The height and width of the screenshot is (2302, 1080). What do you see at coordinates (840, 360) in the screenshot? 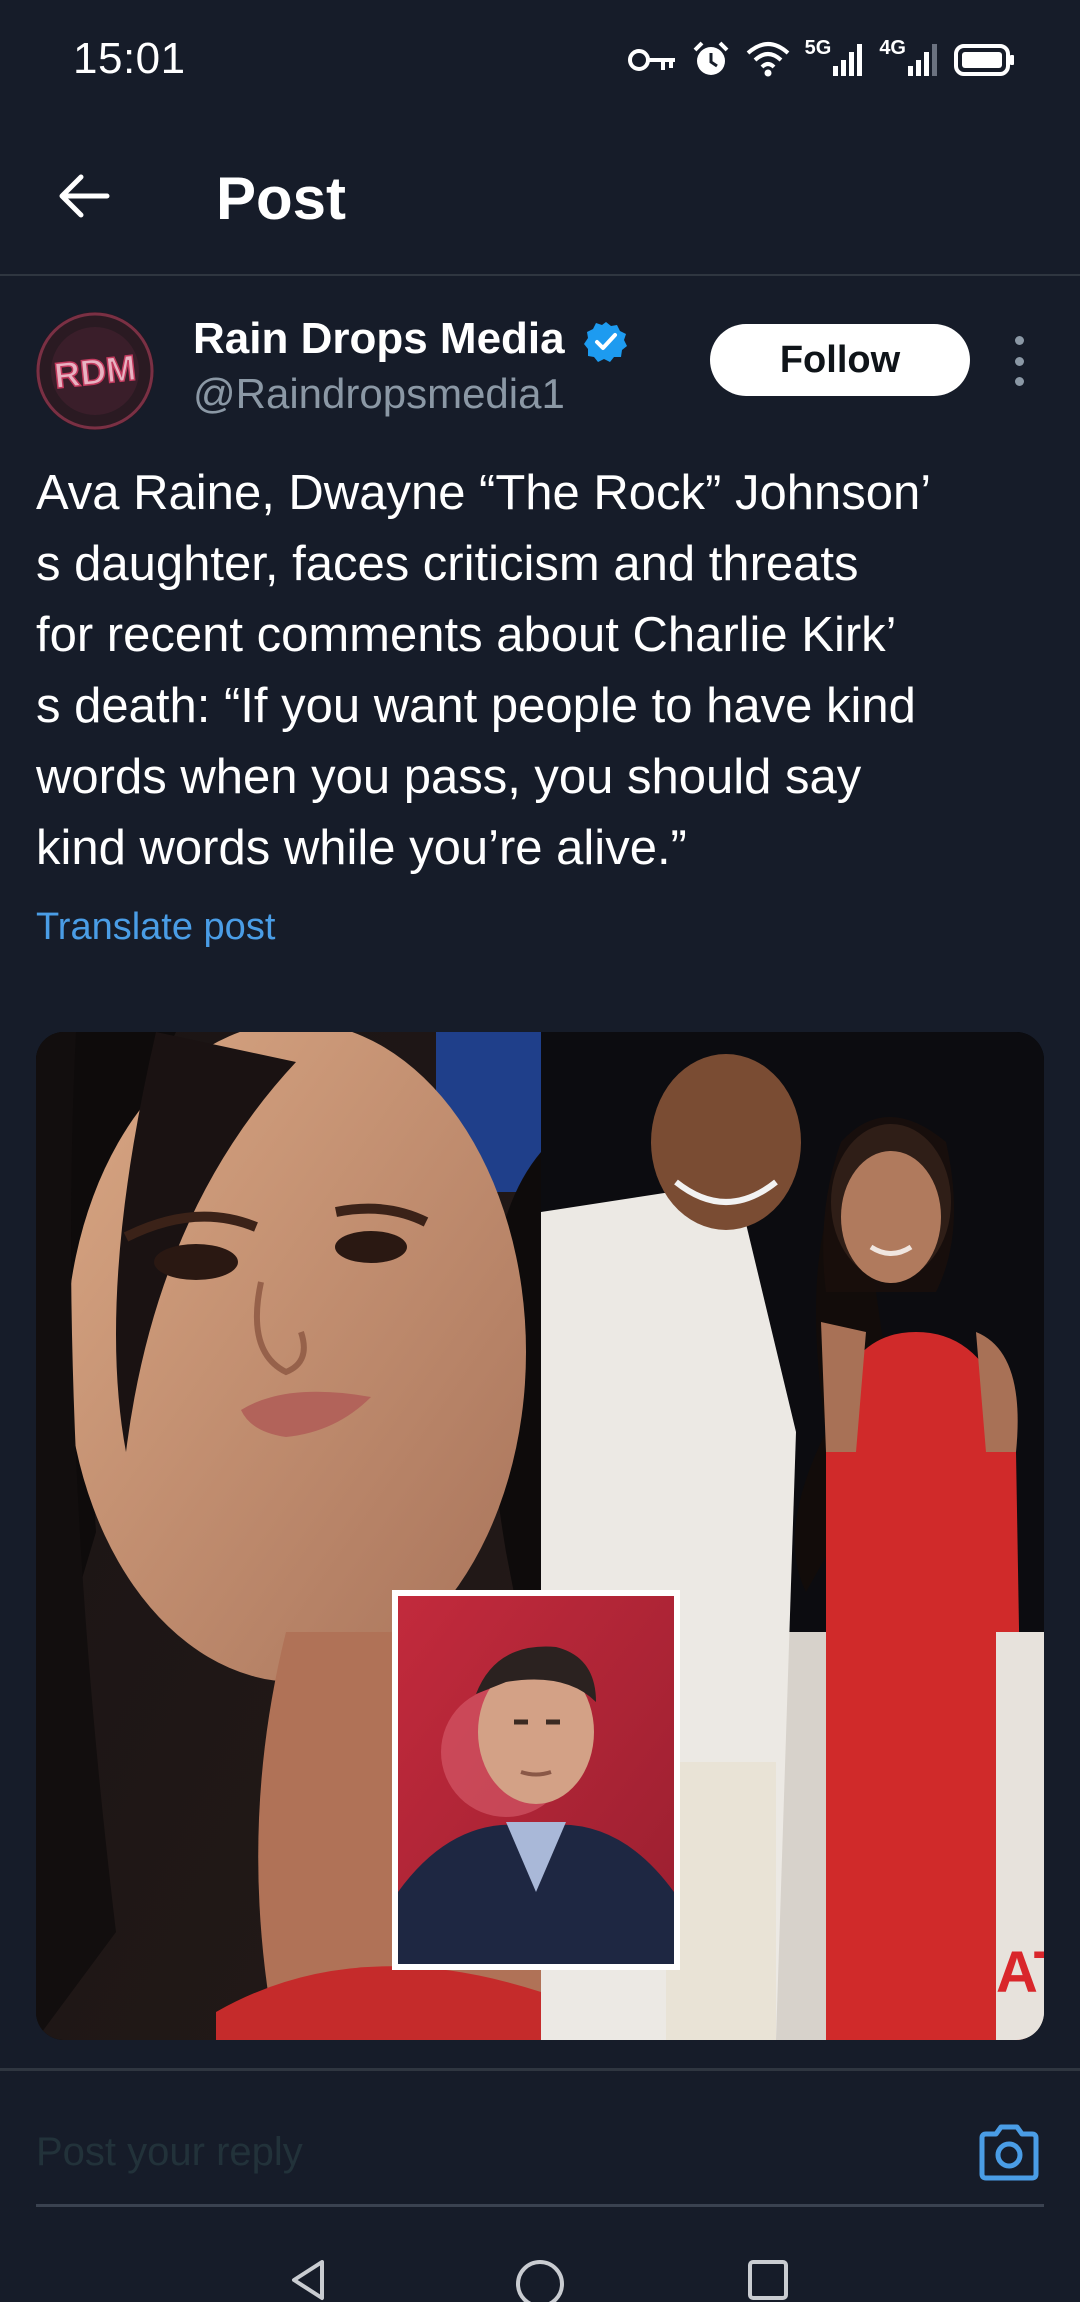
I see `follow-button: Follow` at bounding box center [840, 360].